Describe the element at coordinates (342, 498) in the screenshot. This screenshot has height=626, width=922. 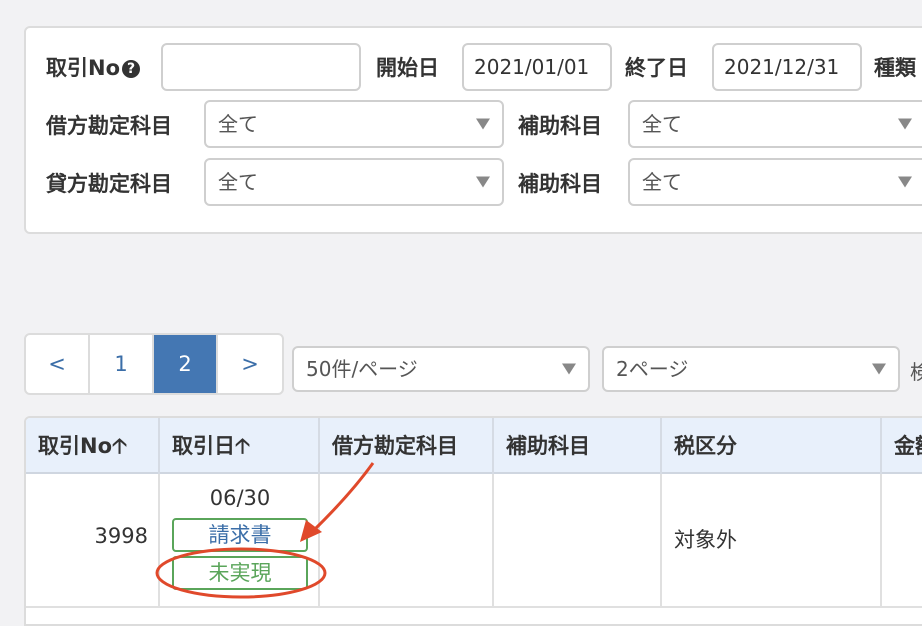
I see `annotation-arrow-line` at that location.